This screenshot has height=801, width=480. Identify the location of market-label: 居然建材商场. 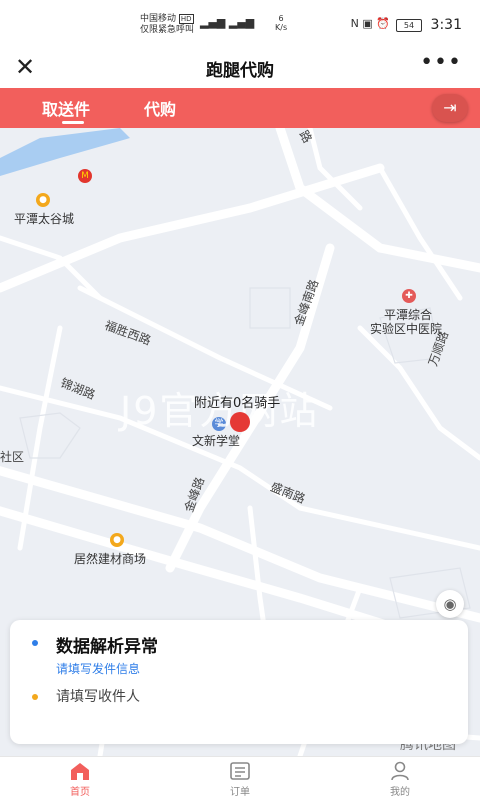
(110, 559).